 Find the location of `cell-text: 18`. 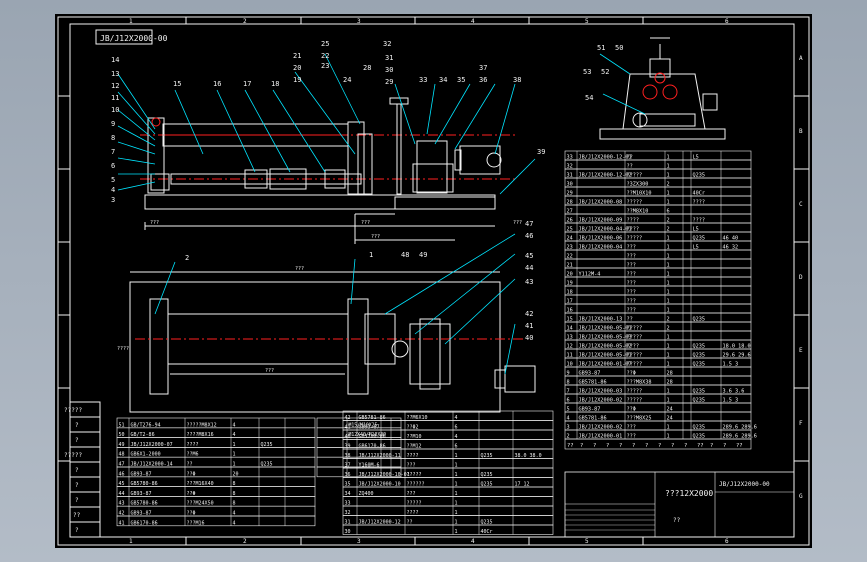

cell-text: 18 is located at coordinates (570, 293).